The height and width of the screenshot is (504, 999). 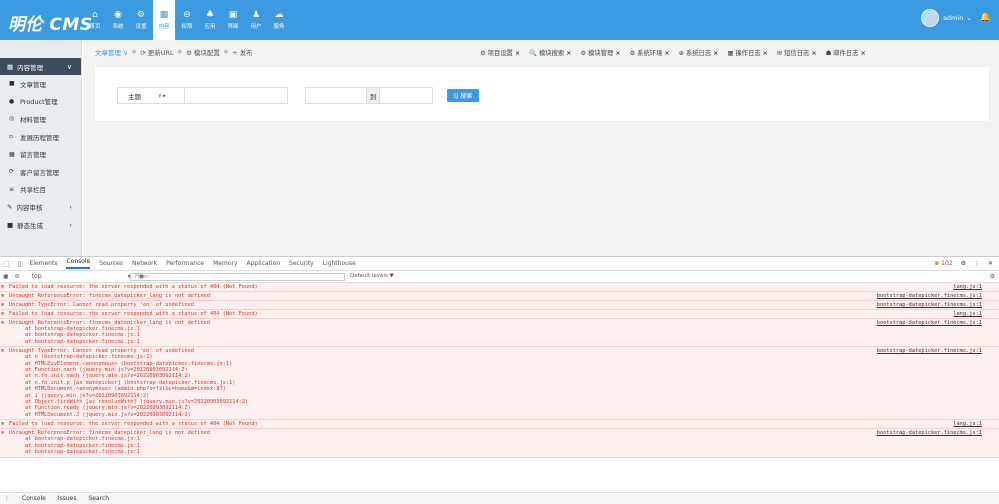 What do you see at coordinates (203, 52) in the screenshot?
I see `toolbar-tab: ⚙ 模块配置` at bounding box center [203, 52].